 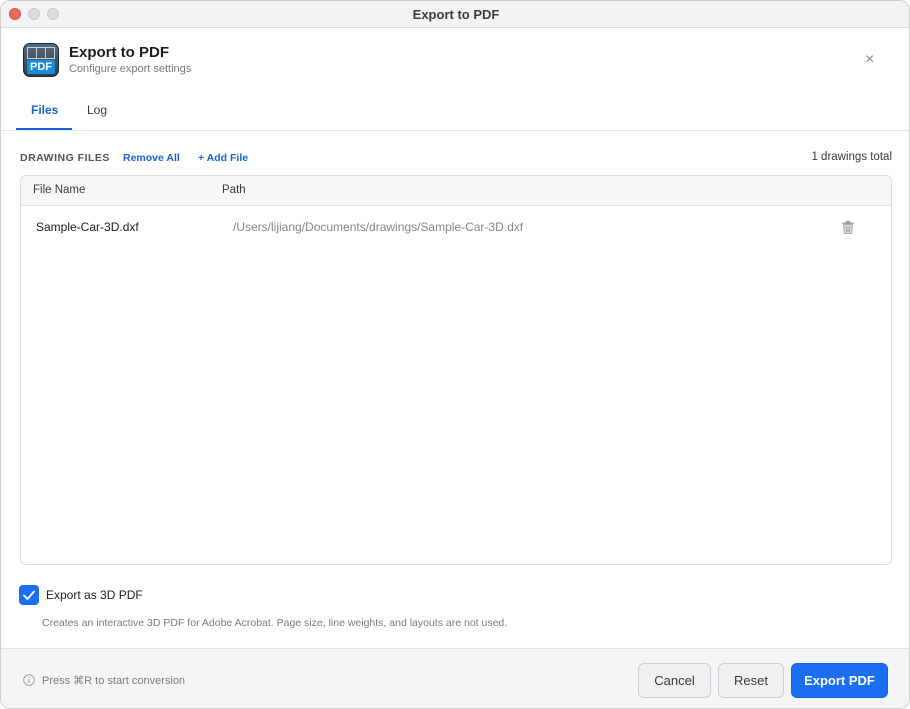 I want to click on reset-button: Reset, so click(x=751, y=680).